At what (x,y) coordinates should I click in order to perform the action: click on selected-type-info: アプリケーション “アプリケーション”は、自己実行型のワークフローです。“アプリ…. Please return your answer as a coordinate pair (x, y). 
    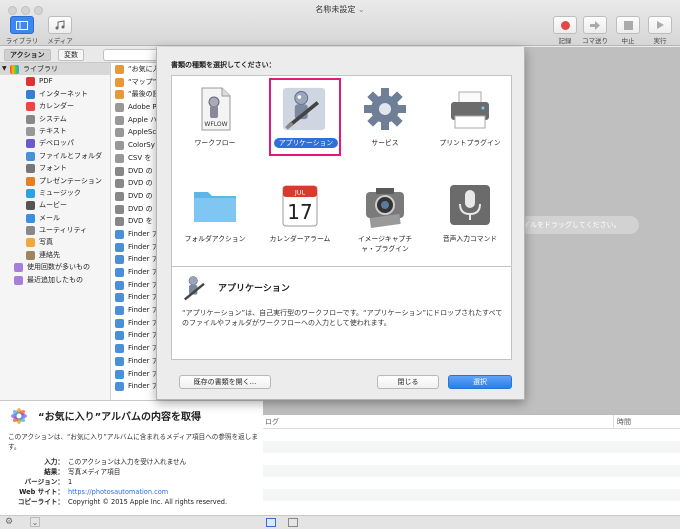
    Looking at the image, I should click on (341, 313).